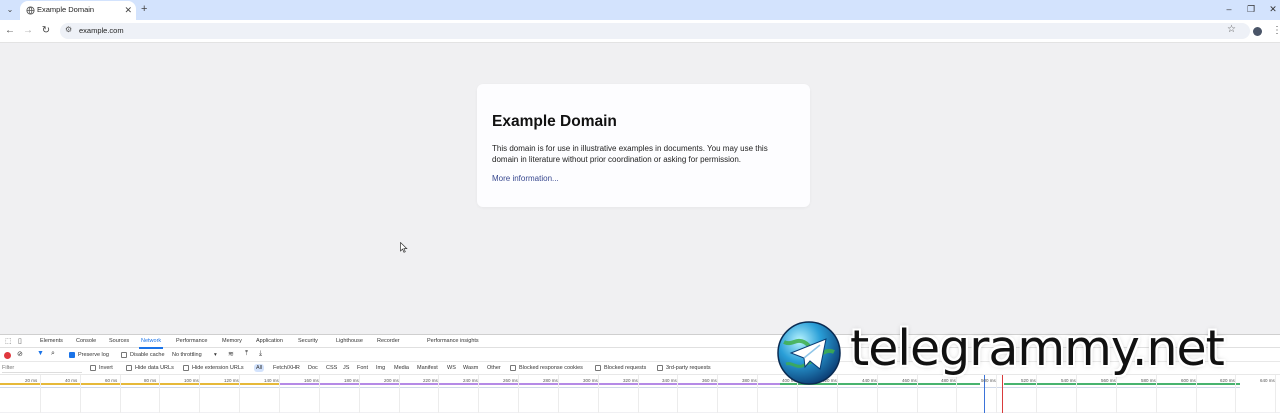 The width and height of the screenshot is (1280, 413). I want to click on chevron-down-icon: ▾, so click(215, 355).